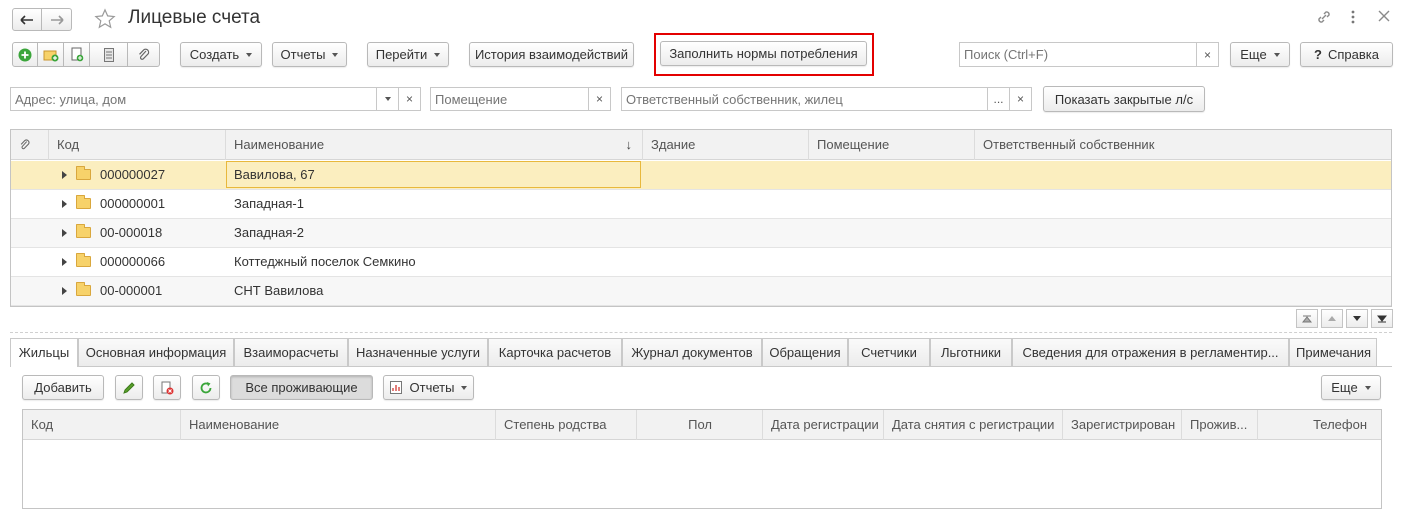 The width and height of the screenshot is (1401, 509). I want to click on tab-9: Льготники, so click(971, 352).